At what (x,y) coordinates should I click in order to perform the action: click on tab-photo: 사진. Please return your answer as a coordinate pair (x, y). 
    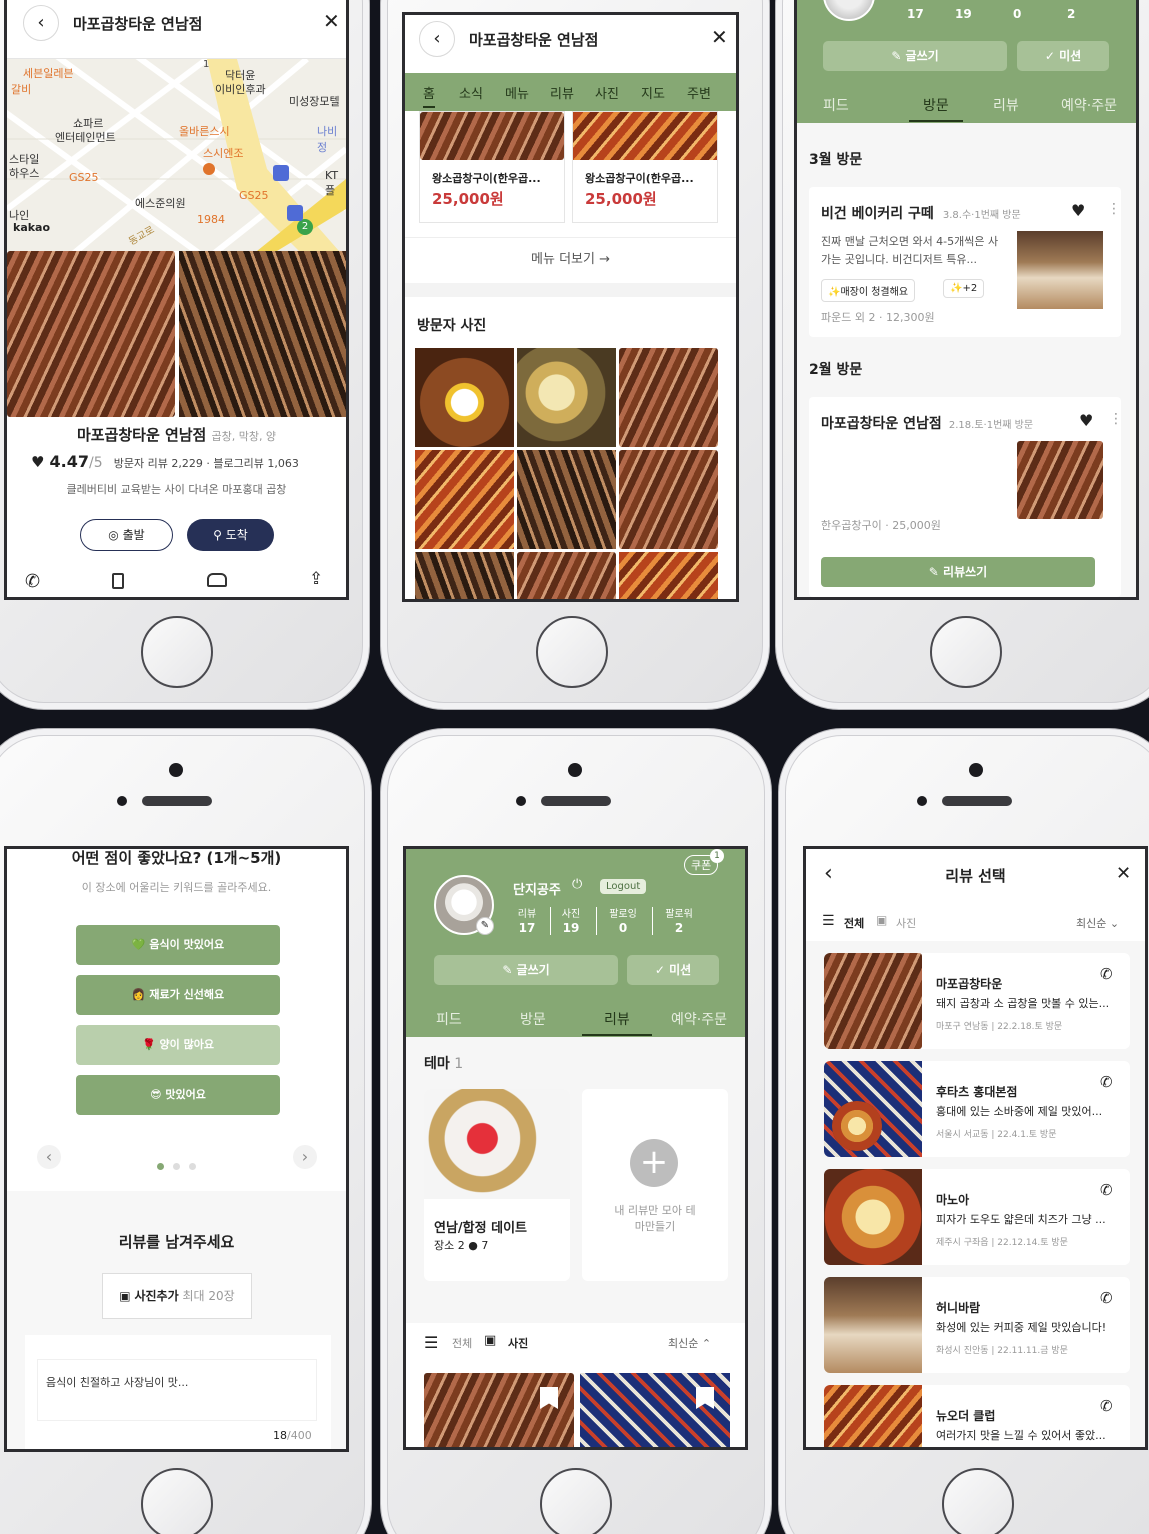
    Looking at the image, I should click on (607, 92).